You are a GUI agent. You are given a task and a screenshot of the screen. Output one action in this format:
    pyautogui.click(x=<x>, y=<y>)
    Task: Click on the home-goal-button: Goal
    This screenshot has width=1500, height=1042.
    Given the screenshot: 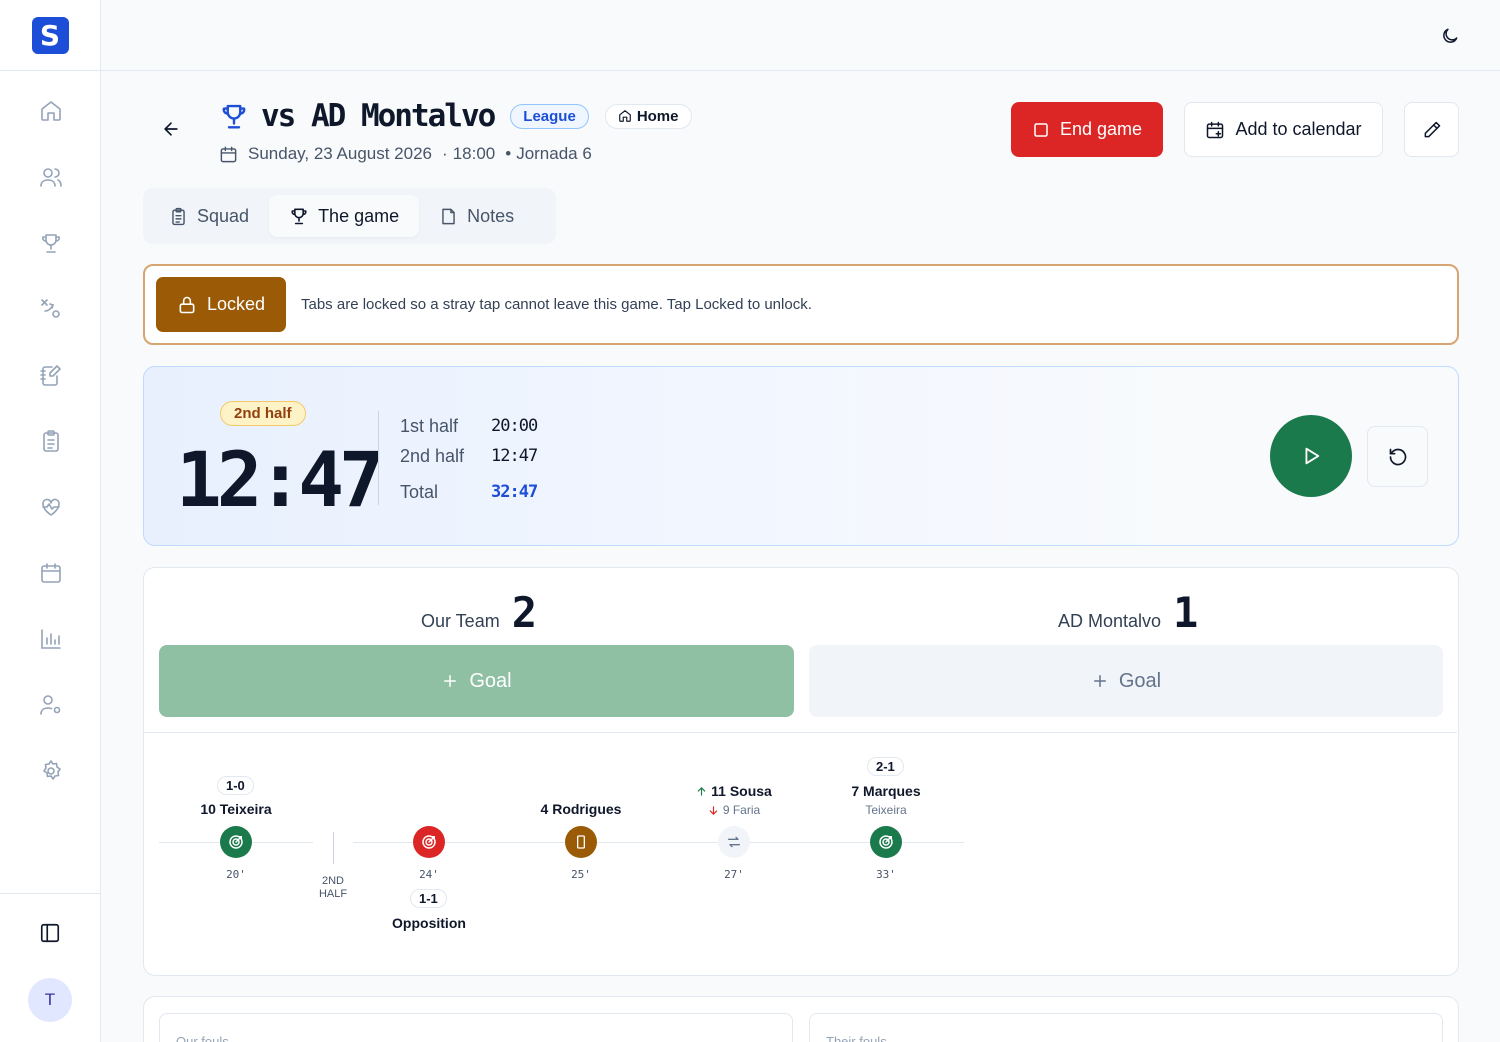 What is the action you would take?
    pyautogui.click(x=476, y=681)
    